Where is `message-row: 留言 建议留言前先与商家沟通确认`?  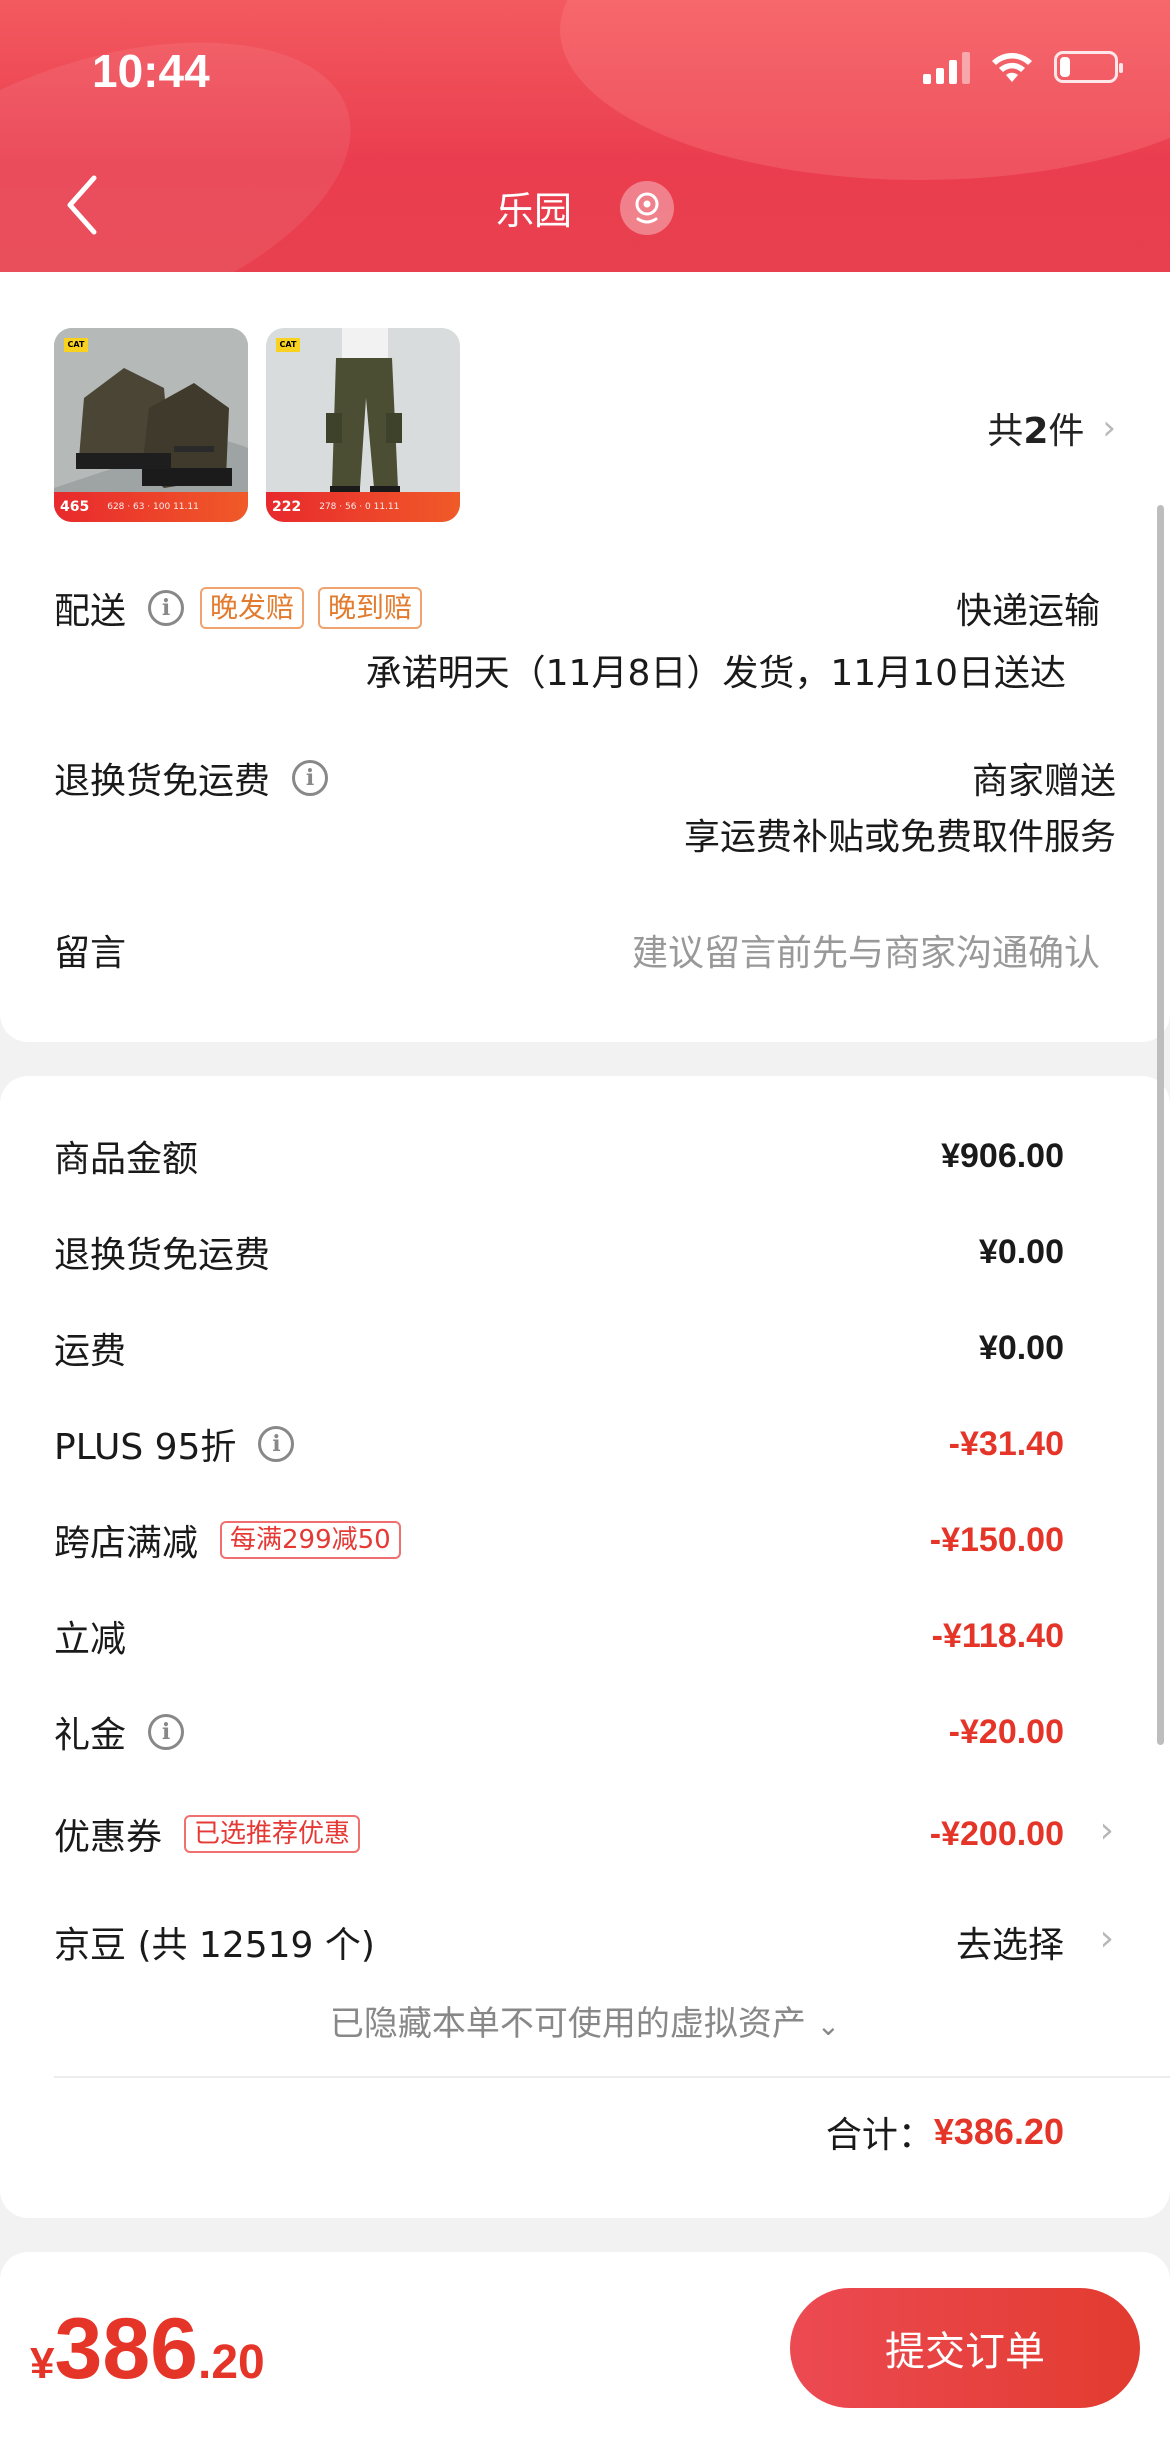
message-row: 留言 建议留言前先与商家沟通确认 is located at coordinates (585, 950).